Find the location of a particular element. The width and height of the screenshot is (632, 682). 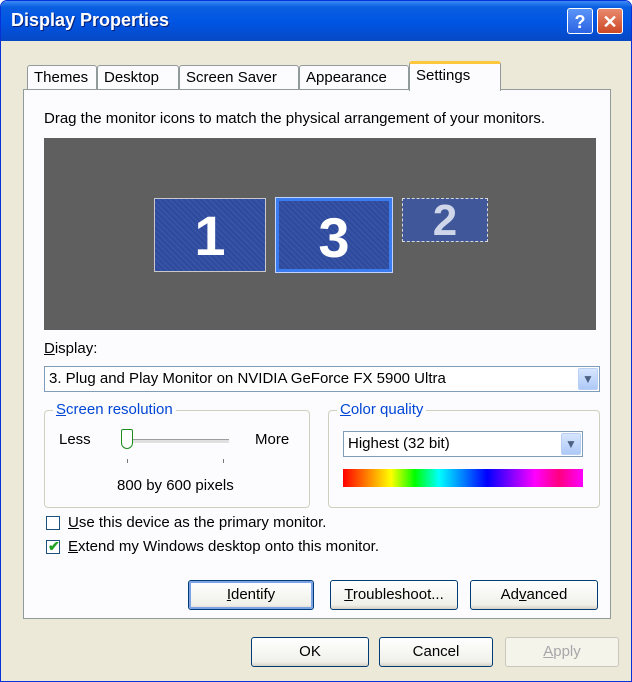

monitor-1-icon: 1 is located at coordinates (210, 235).